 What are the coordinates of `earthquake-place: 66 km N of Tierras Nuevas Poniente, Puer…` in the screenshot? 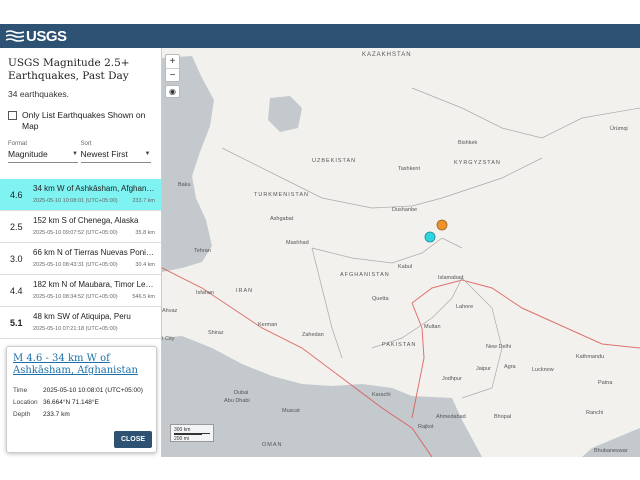 It's located at (94, 252).